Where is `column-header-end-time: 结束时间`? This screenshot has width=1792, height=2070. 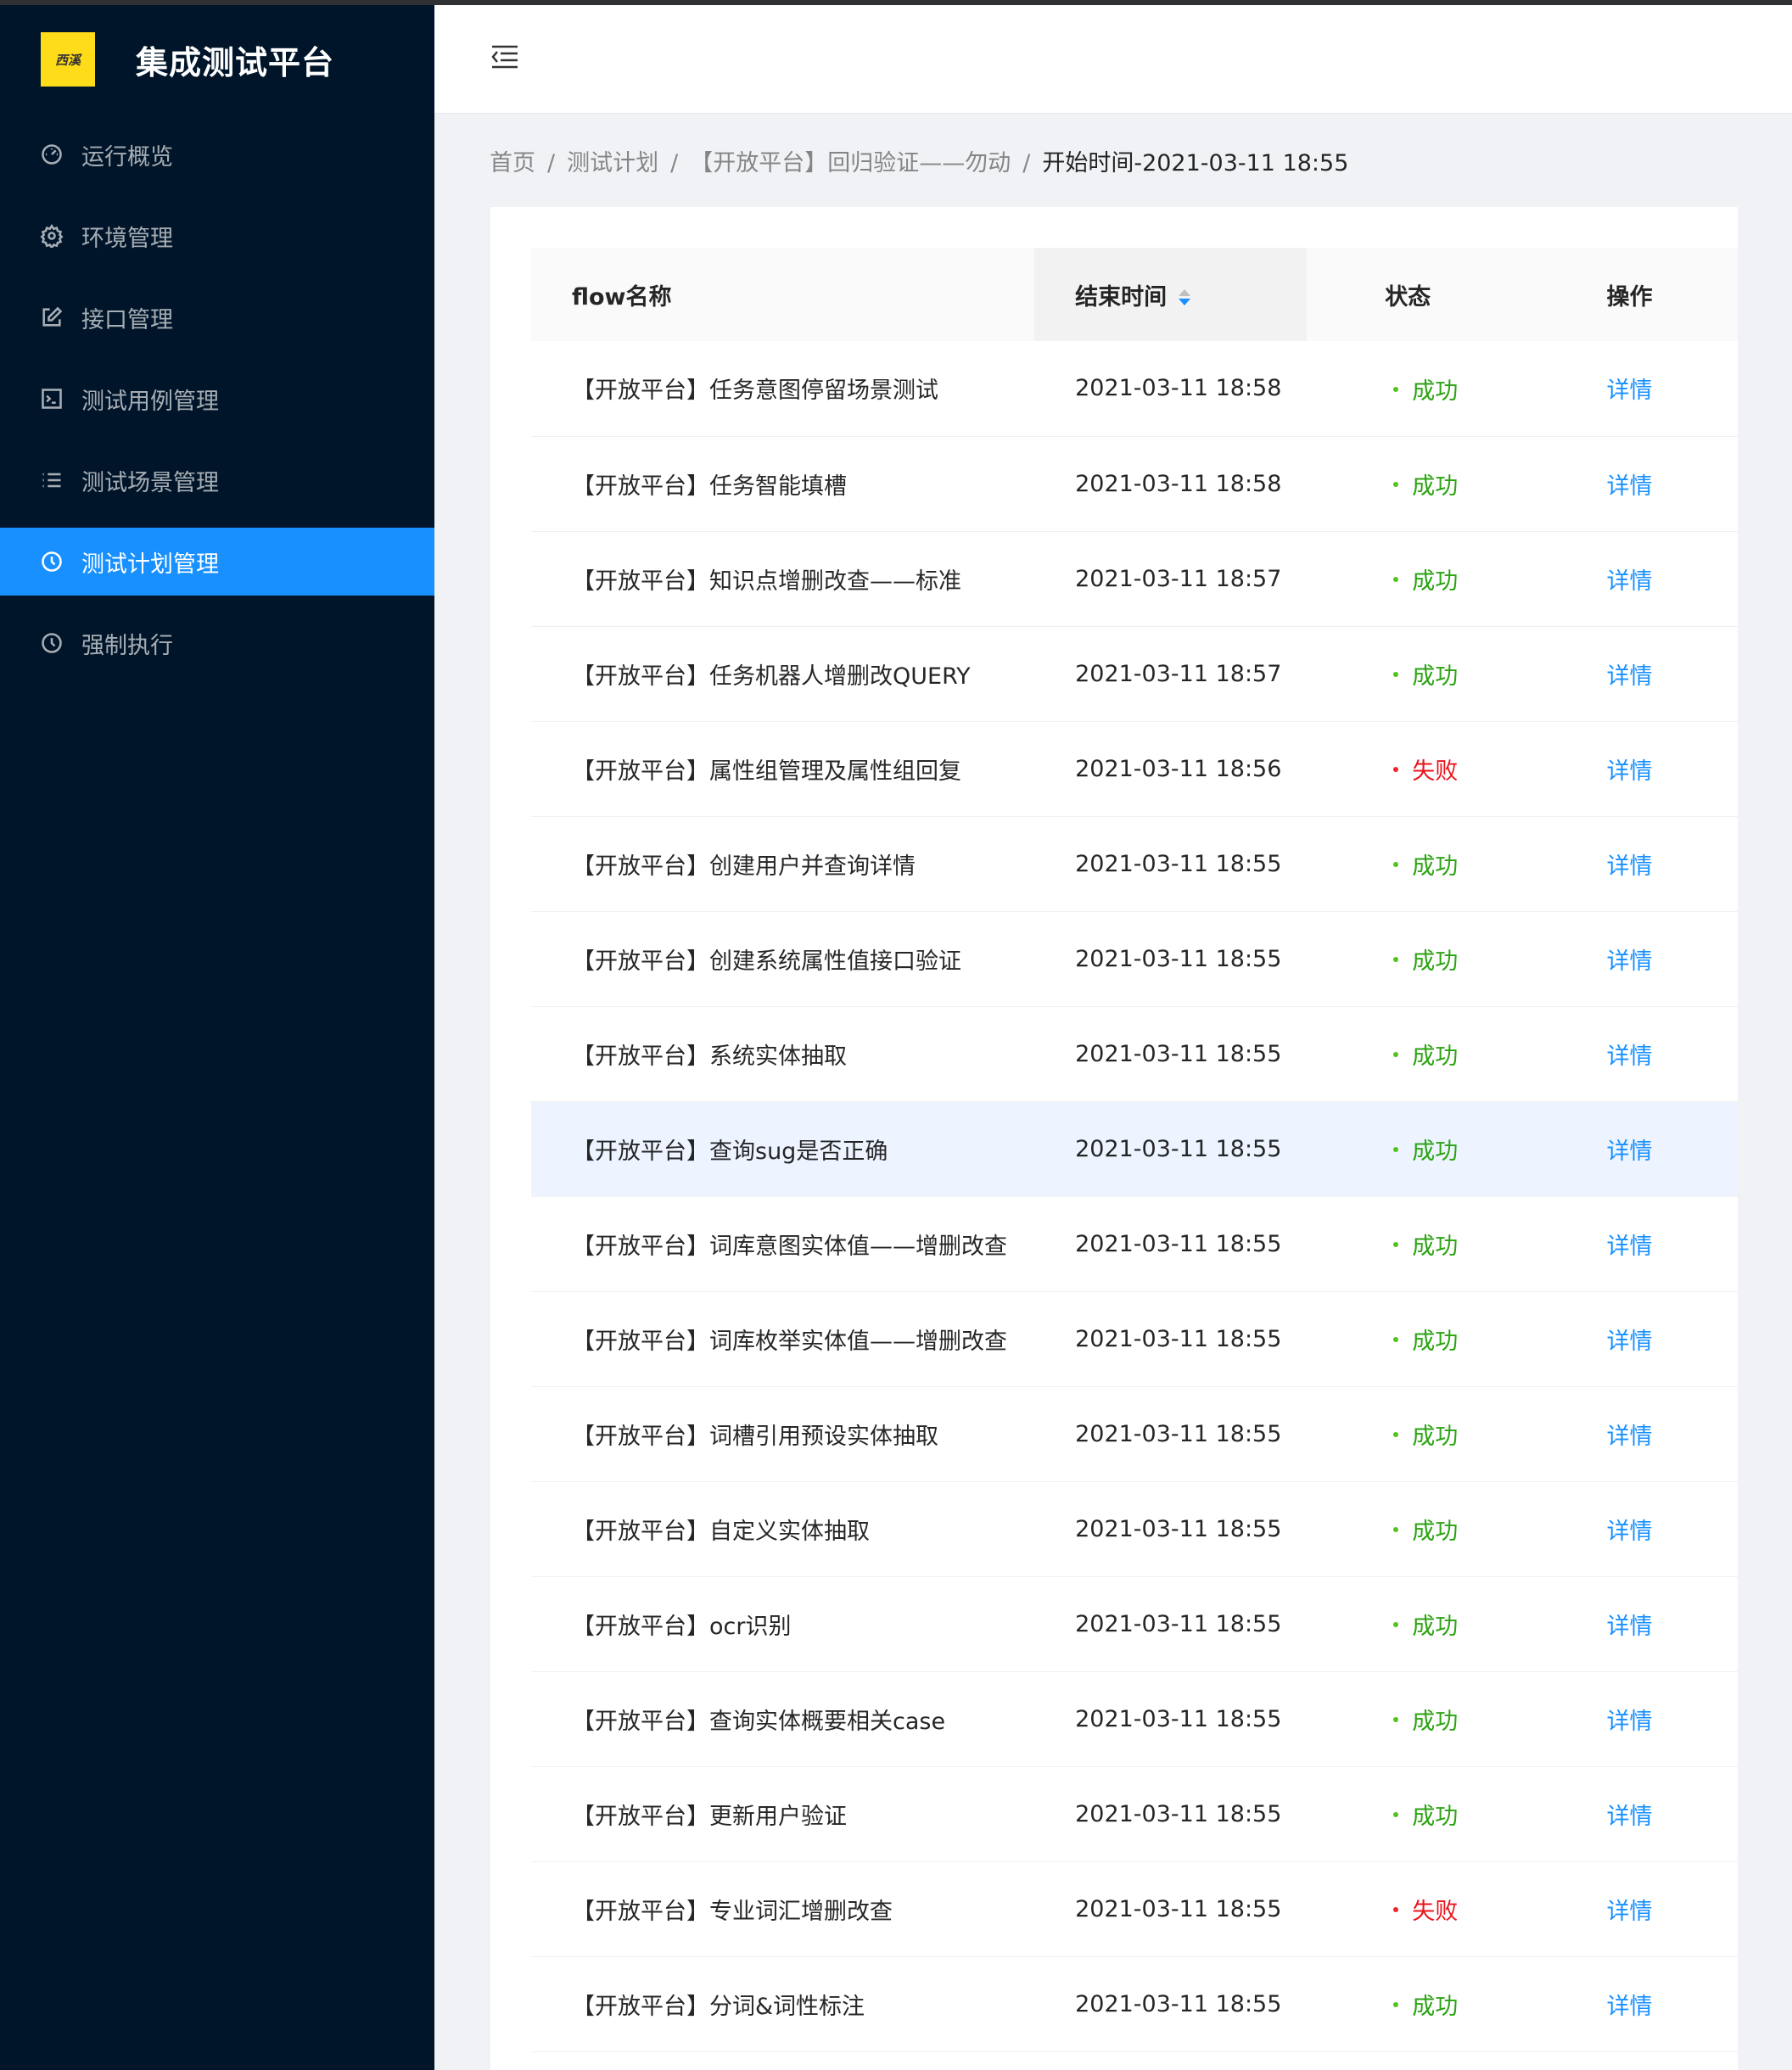 column-header-end-time: 结束时间 is located at coordinates (1171, 294).